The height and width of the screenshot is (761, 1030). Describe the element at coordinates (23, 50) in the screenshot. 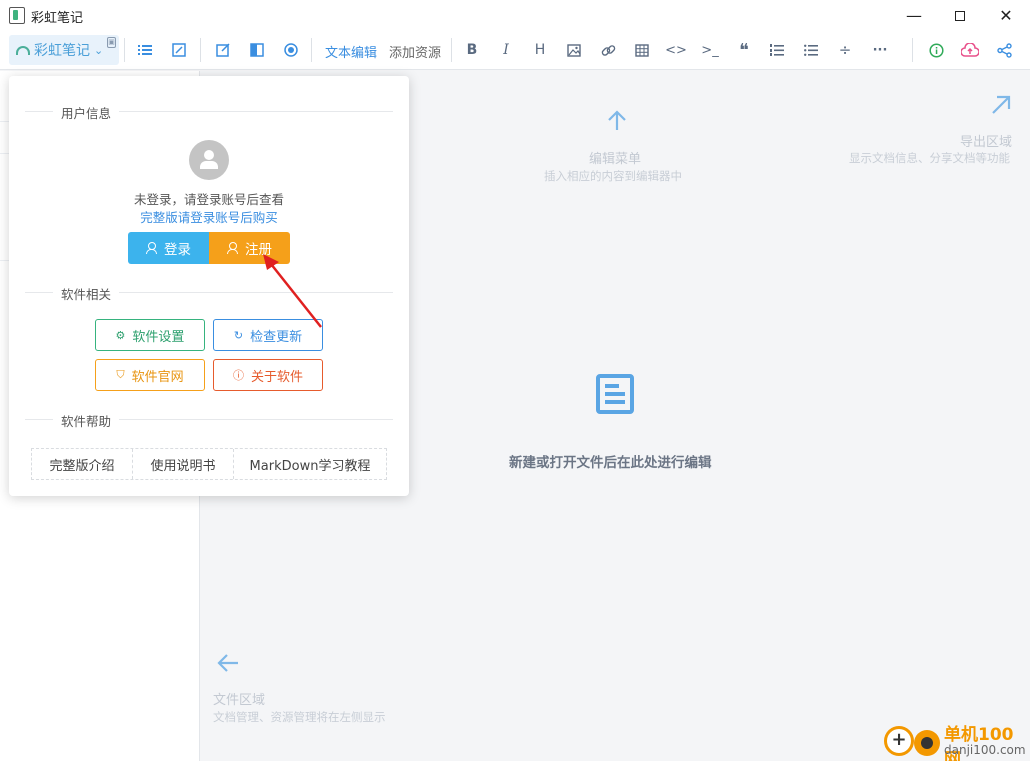

I see `rainbow-icon` at that location.